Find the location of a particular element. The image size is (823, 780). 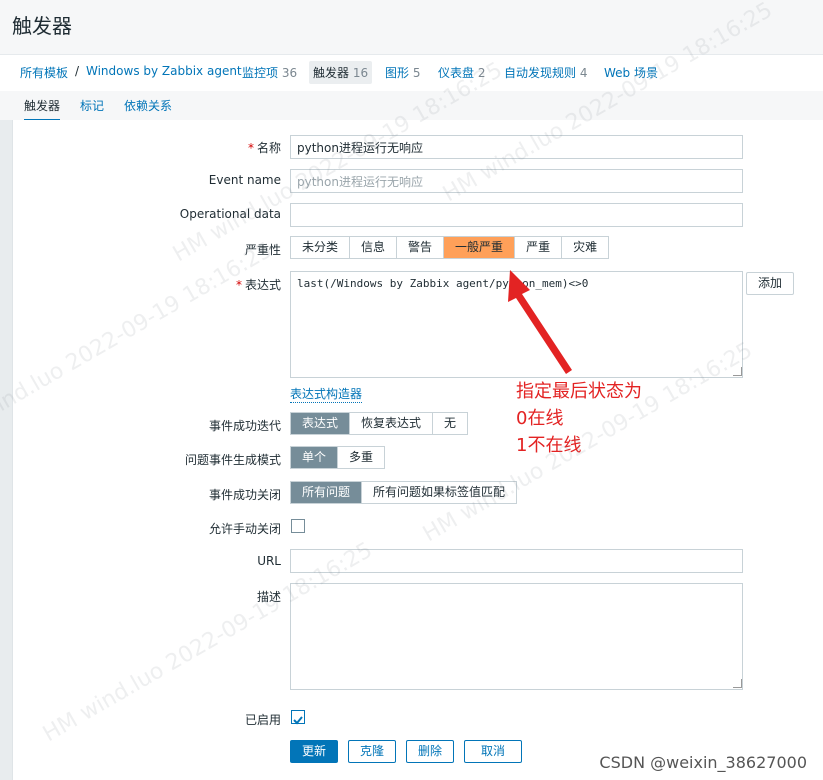

add-expression-button: 添加 is located at coordinates (770, 283).